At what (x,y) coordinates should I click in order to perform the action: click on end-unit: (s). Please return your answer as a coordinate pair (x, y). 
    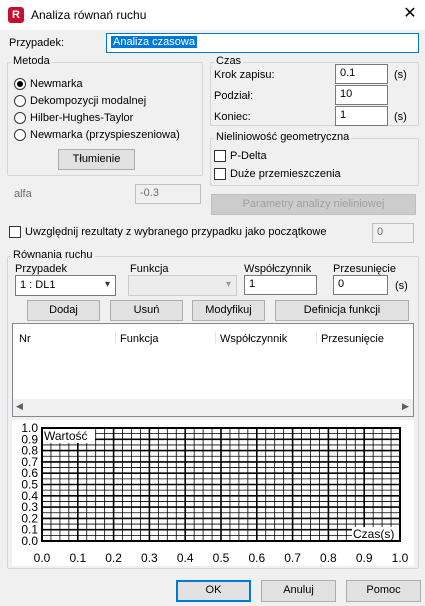
    Looking at the image, I should click on (400, 117).